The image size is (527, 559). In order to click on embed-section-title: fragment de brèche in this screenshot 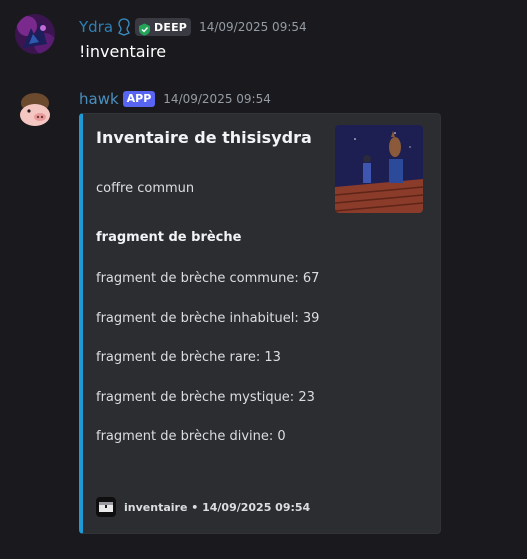, I will do `click(169, 237)`.